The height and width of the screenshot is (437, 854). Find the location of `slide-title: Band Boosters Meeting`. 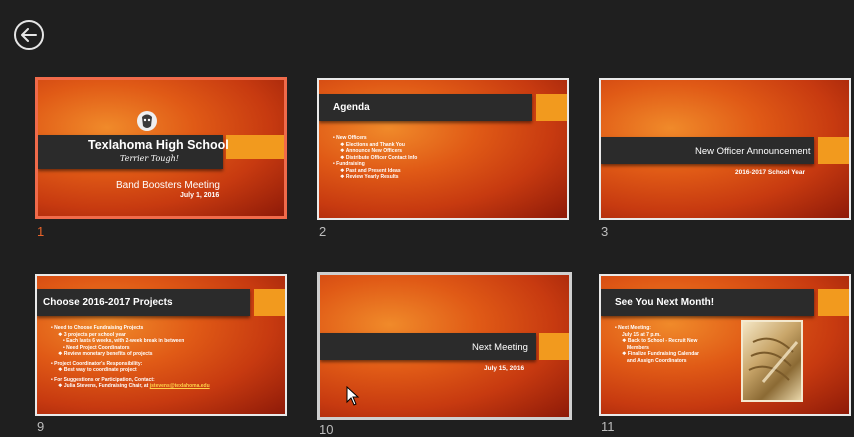

slide-title: Band Boosters Meeting is located at coordinates (168, 185).